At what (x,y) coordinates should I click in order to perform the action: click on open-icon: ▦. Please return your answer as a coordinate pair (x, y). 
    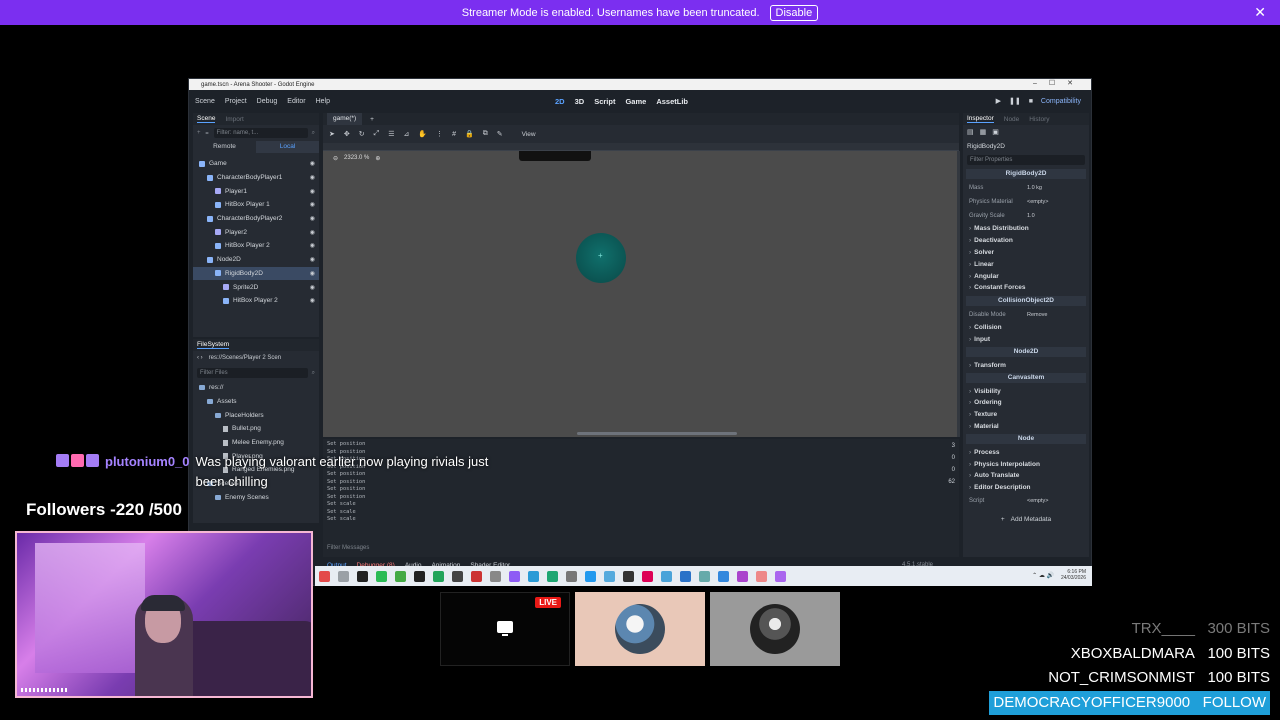
    Looking at the image, I should click on (983, 132).